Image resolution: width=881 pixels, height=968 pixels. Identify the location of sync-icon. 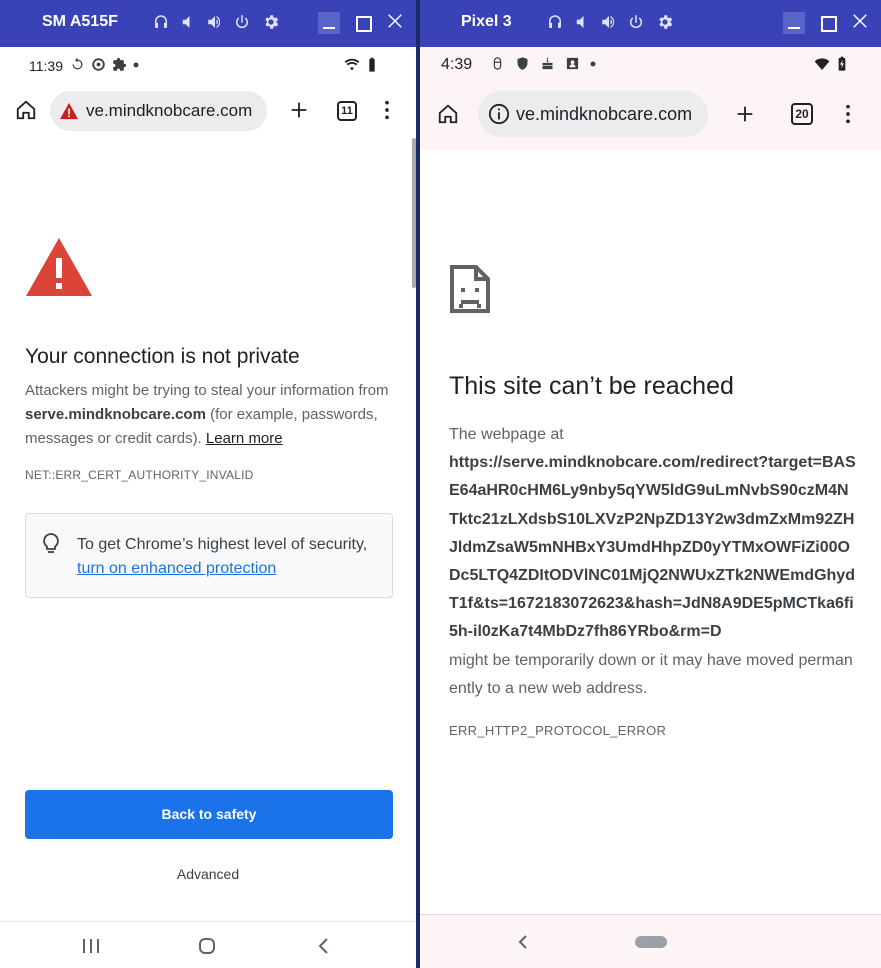
(77, 63).